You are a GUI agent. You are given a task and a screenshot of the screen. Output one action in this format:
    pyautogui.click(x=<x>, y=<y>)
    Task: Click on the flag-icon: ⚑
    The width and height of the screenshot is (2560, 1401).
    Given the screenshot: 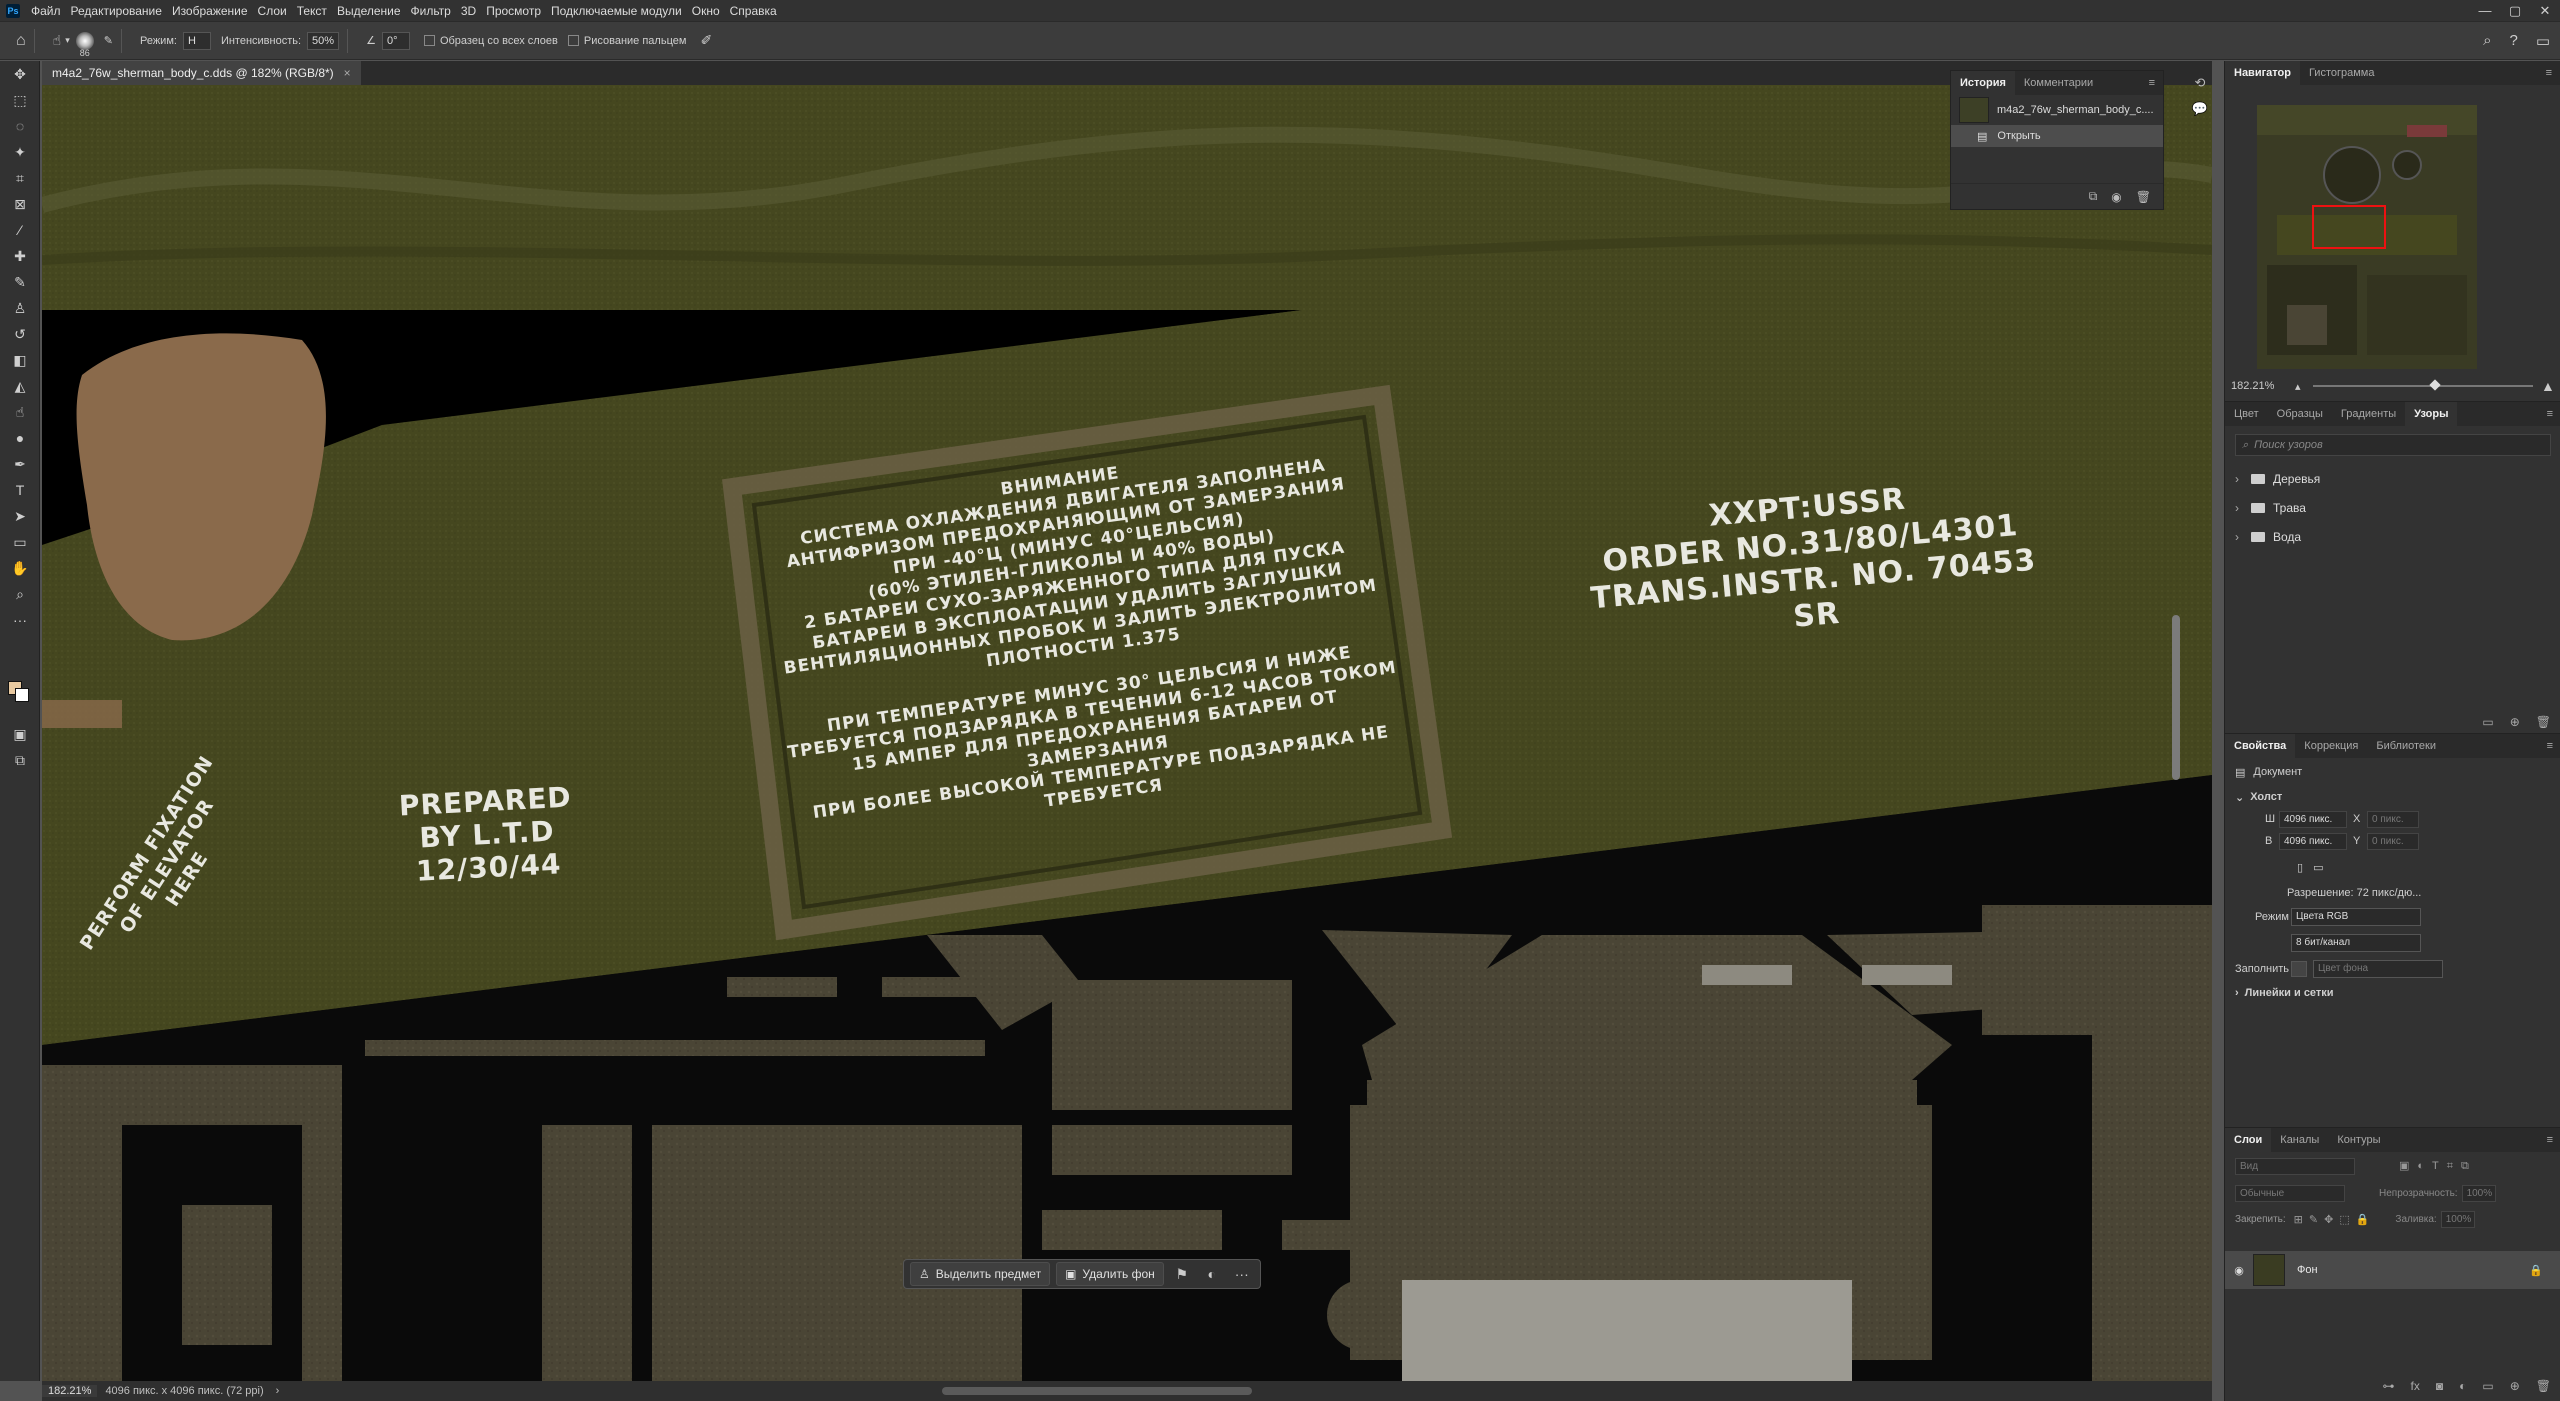 What is the action you would take?
    pyautogui.click(x=1182, y=1274)
    